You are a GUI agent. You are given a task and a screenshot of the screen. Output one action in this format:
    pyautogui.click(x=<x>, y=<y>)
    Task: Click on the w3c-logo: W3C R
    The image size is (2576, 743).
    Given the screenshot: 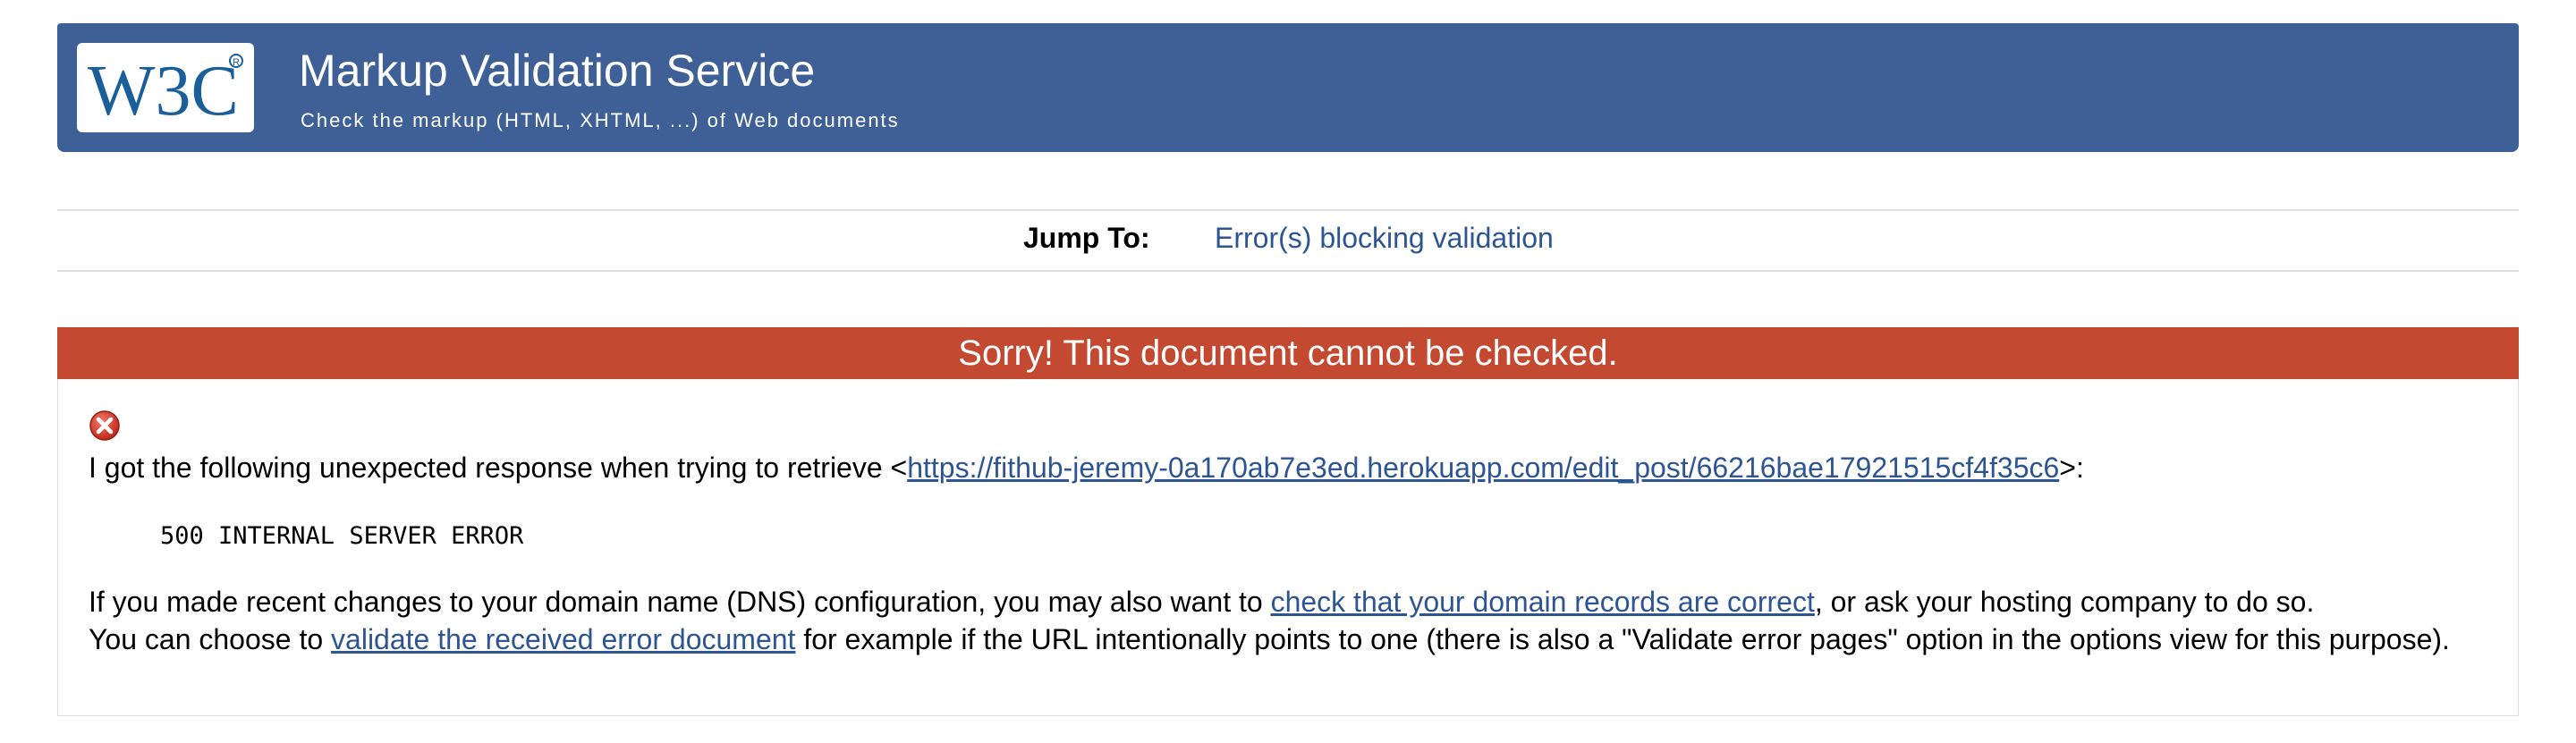 What is the action you would take?
    pyautogui.click(x=165, y=87)
    